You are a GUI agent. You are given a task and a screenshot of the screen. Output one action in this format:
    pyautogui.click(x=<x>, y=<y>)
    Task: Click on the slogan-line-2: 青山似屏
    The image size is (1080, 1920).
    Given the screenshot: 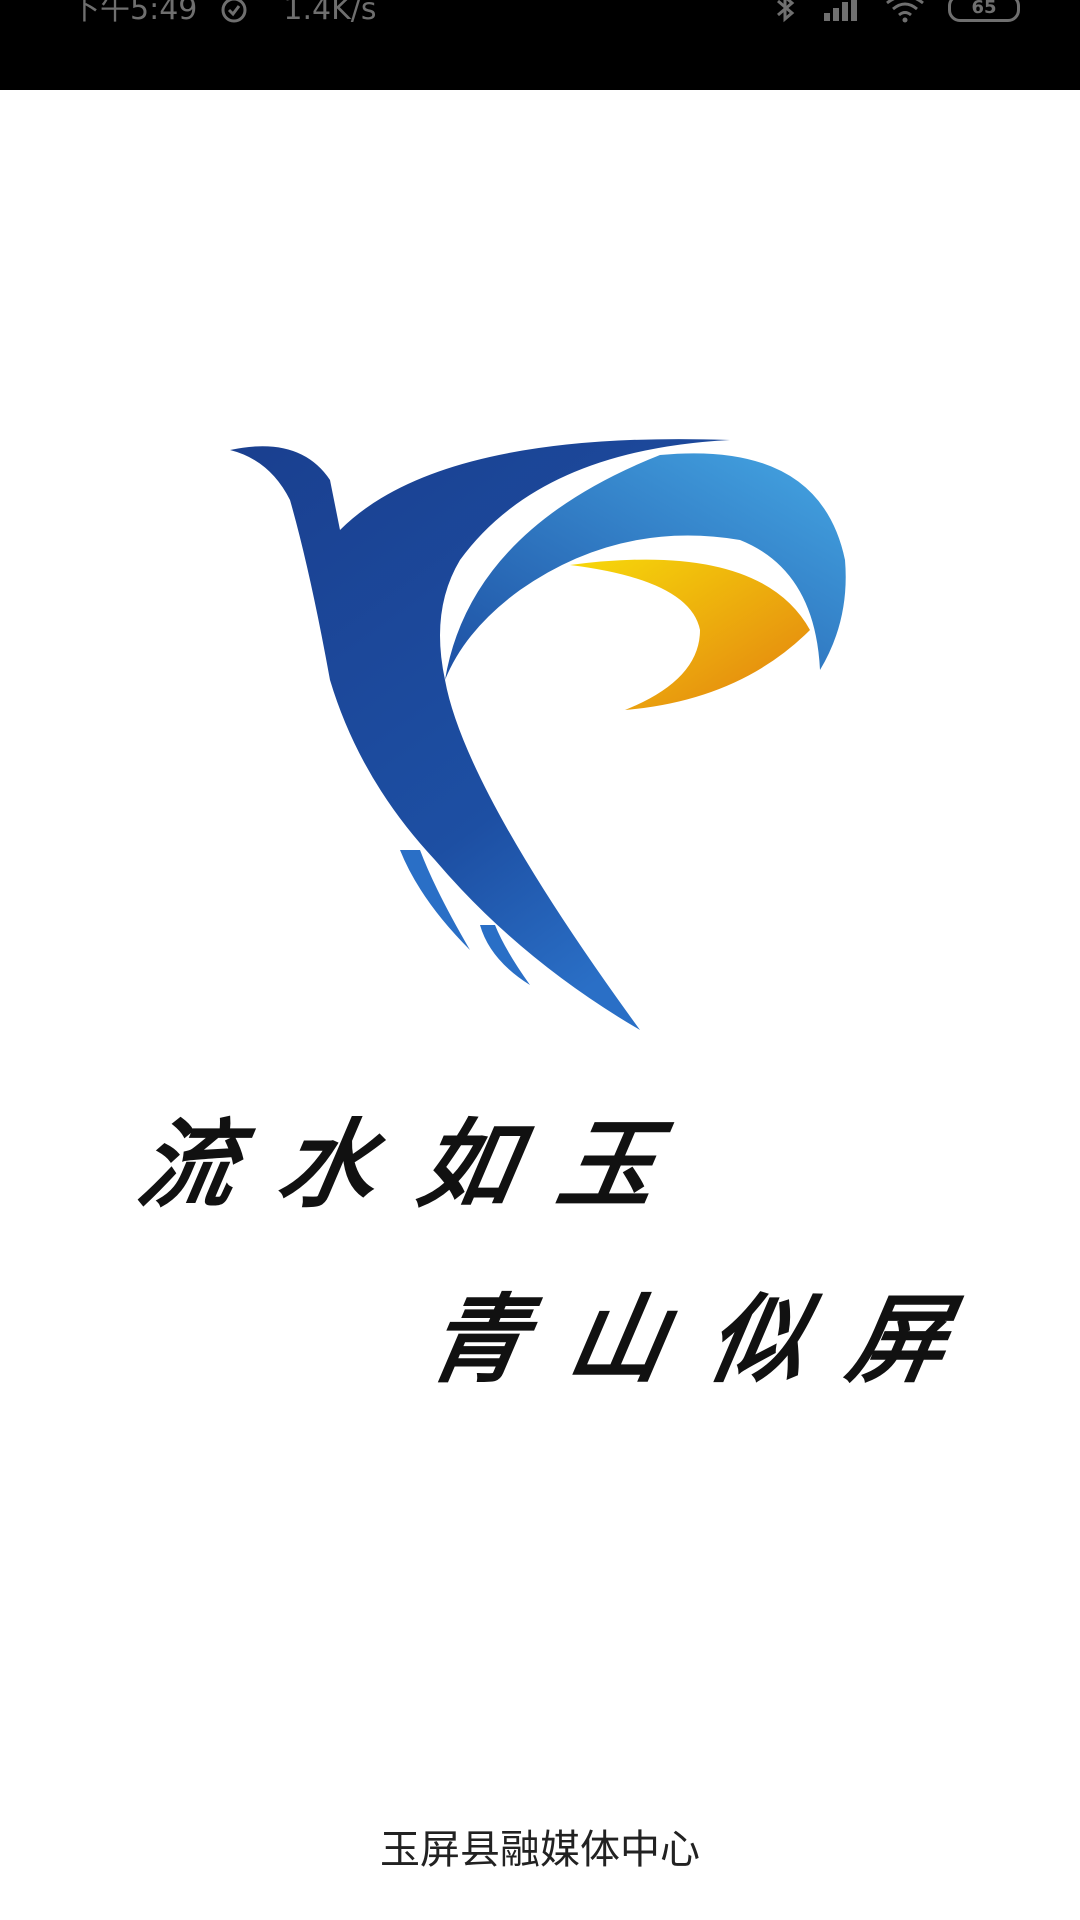 What is the action you would take?
    pyautogui.click(x=710, y=1339)
    